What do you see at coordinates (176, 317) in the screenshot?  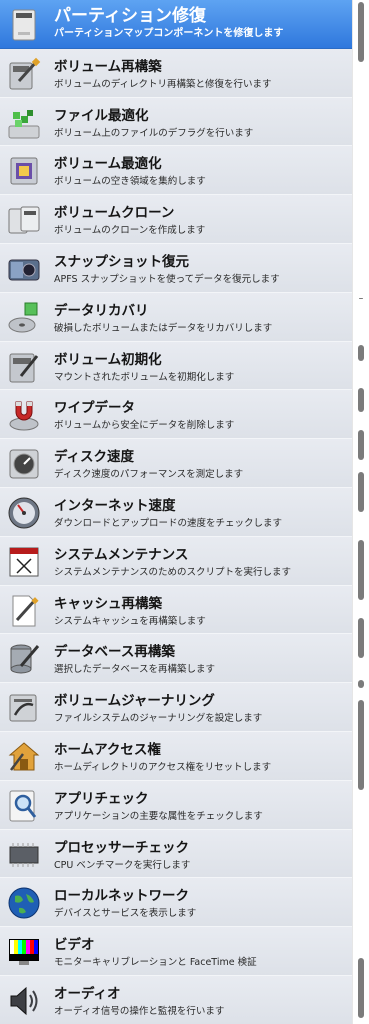 I see `tool-row: データリカバリ破損したボリュームまたはデータをリカバリします` at bounding box center [176, 317].